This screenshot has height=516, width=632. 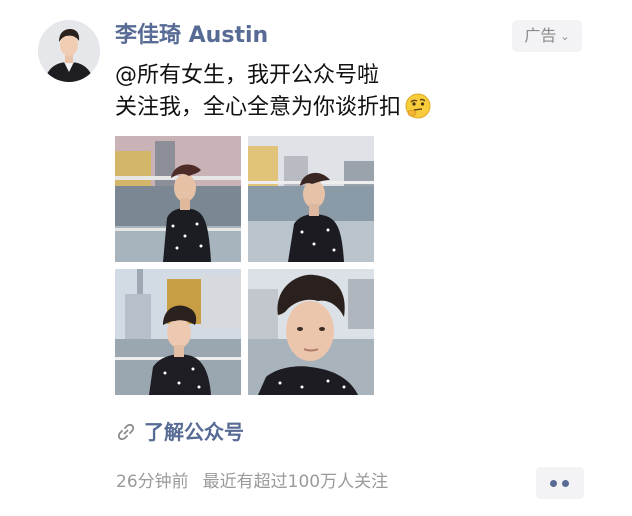 I want to click on link-icon, so click(x=126, y=432).